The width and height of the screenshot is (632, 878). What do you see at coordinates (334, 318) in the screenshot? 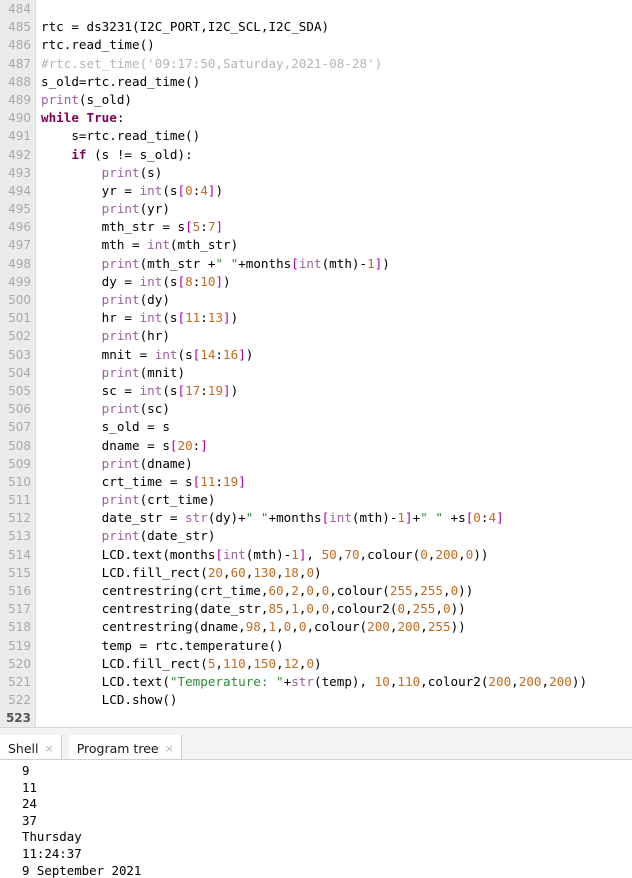
I see `code-line: hr = int(s[11:13])` at bounding box center [334, 318].